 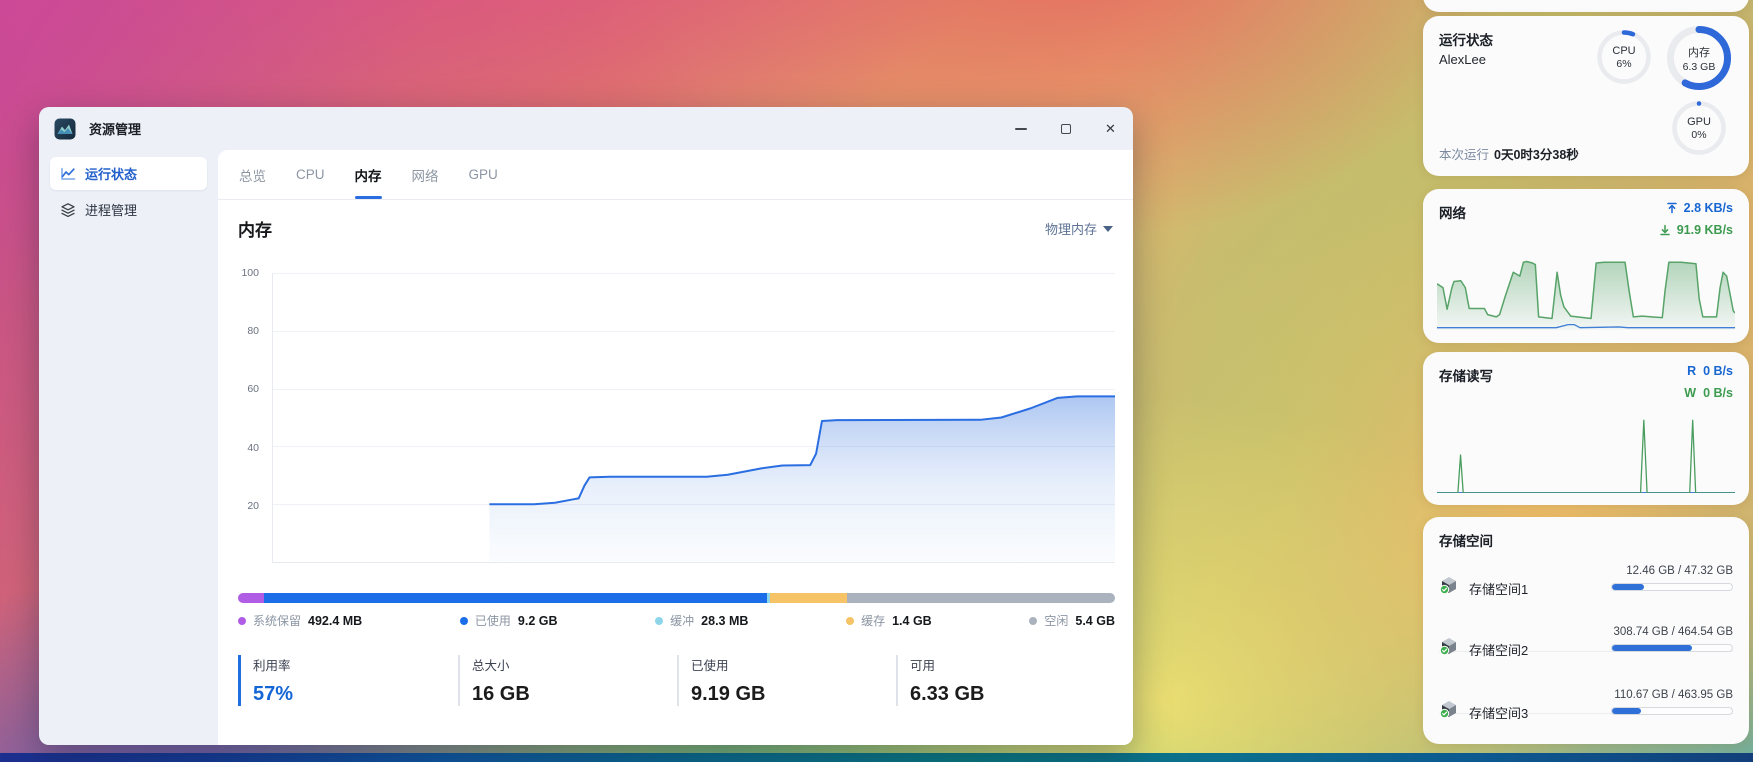 What do you see at coordinates (586, 128) in the screenshot?
I see `titlebar: 资源管理 ✕` at bounding box center [586, 128].